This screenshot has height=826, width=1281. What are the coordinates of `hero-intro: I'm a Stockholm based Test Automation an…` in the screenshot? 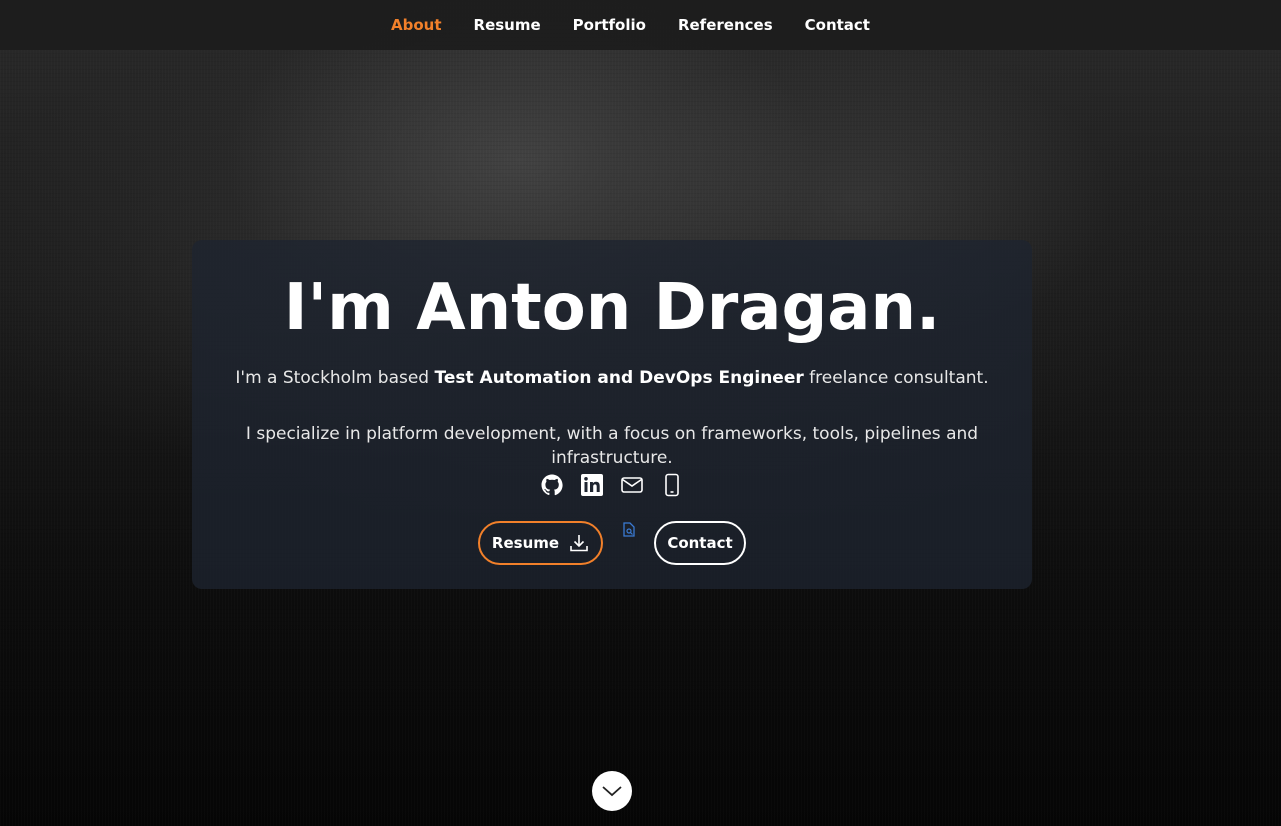 It's located at (612, 378).